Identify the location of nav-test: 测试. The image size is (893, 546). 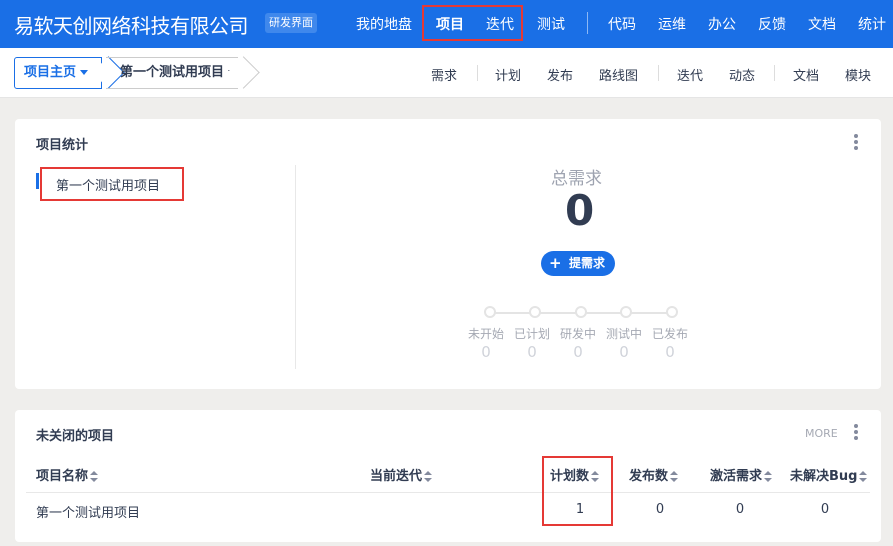
(551, 24).